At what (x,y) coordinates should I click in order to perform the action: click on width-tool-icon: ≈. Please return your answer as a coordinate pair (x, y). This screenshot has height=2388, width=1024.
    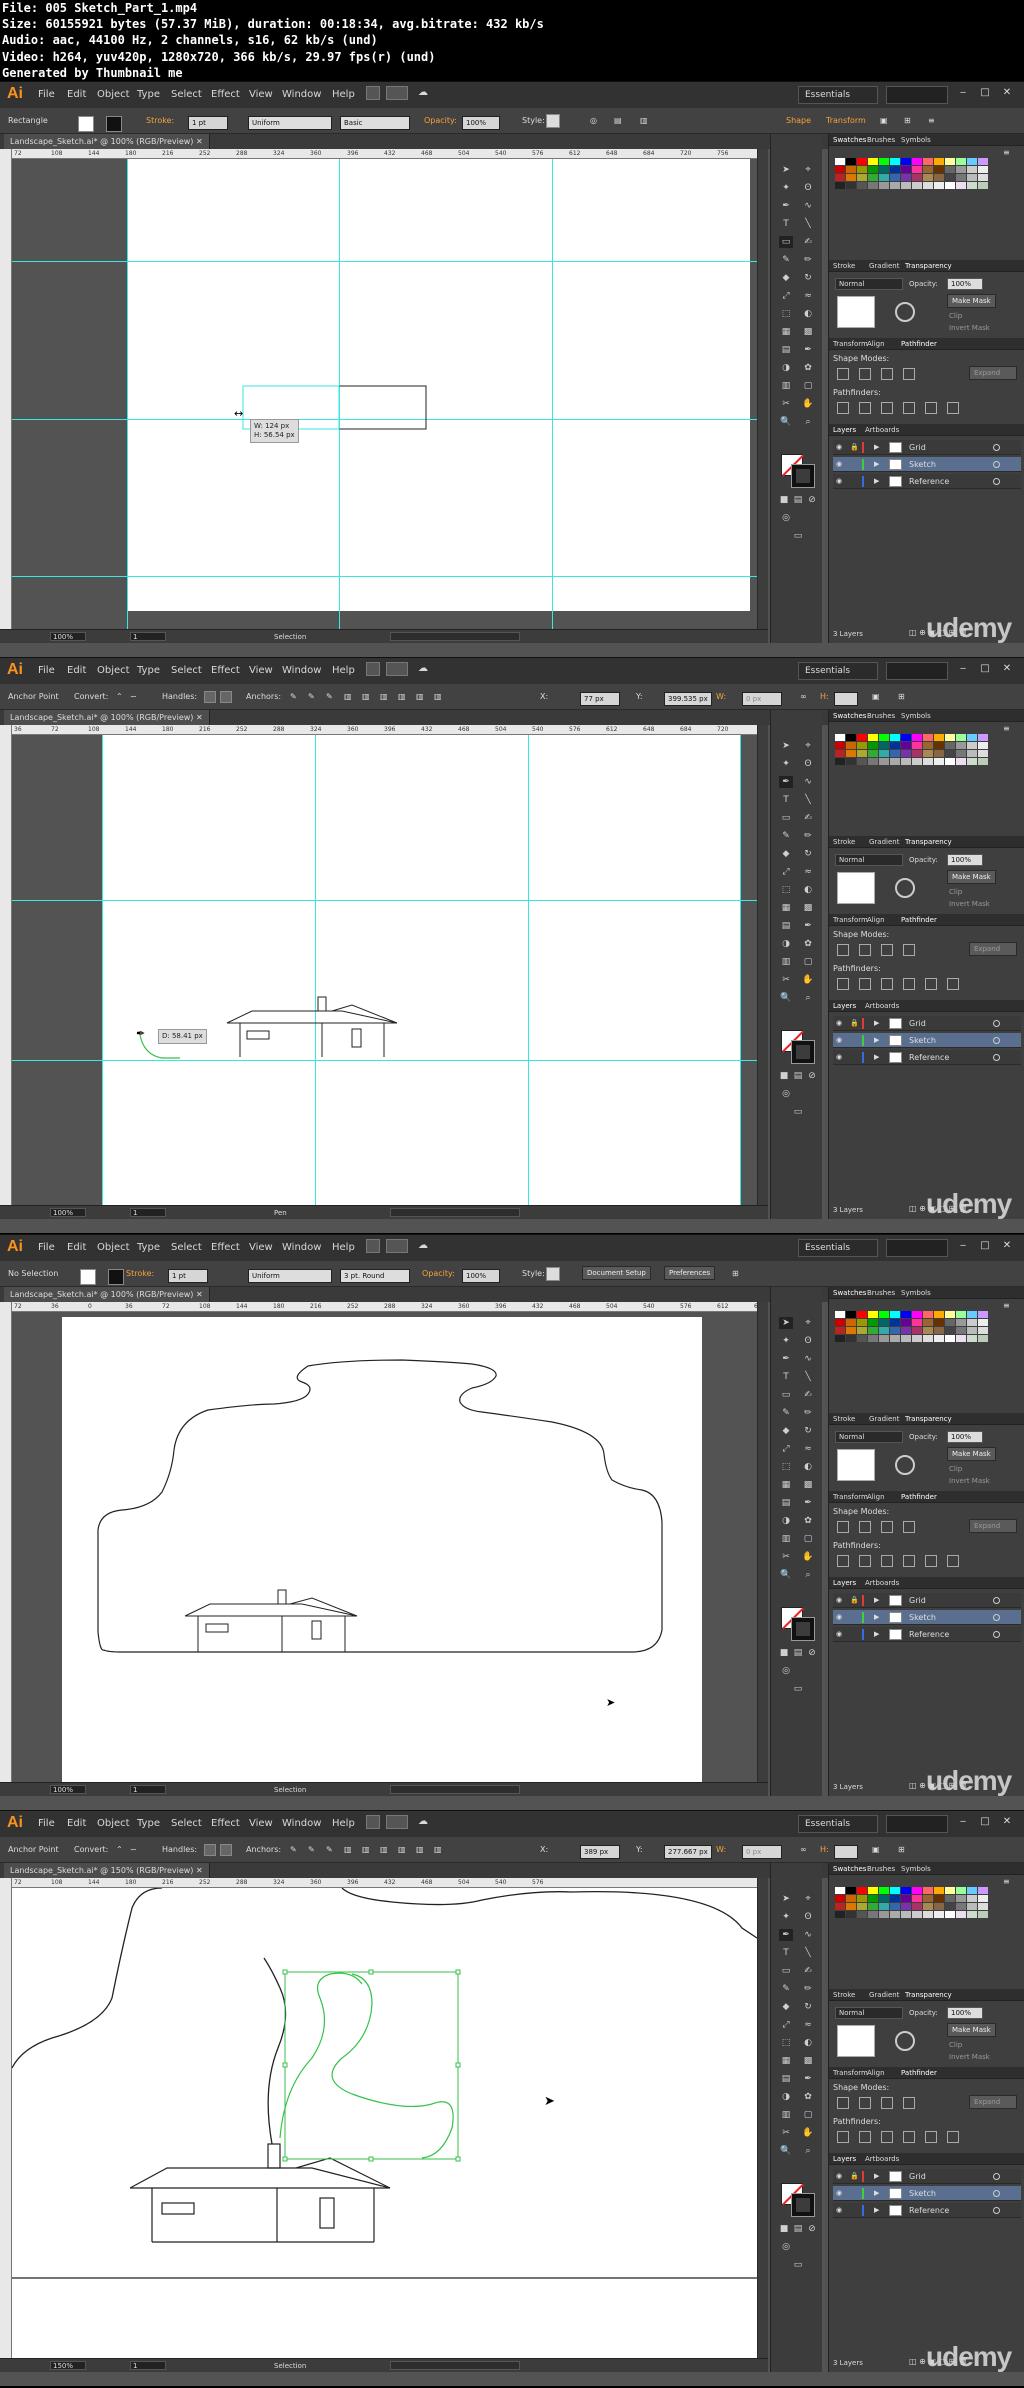
    Looking at the image, I should click on (808, 872).